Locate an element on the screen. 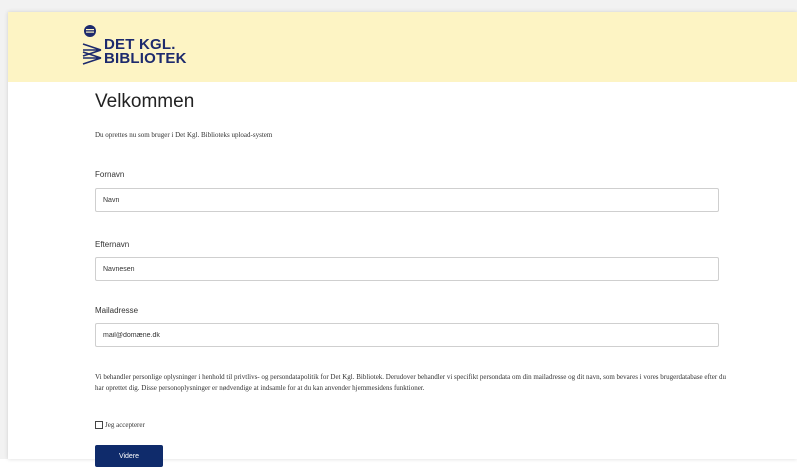 This screenshot has height=467, width=797. email-field is located at coordinates (407, 335).